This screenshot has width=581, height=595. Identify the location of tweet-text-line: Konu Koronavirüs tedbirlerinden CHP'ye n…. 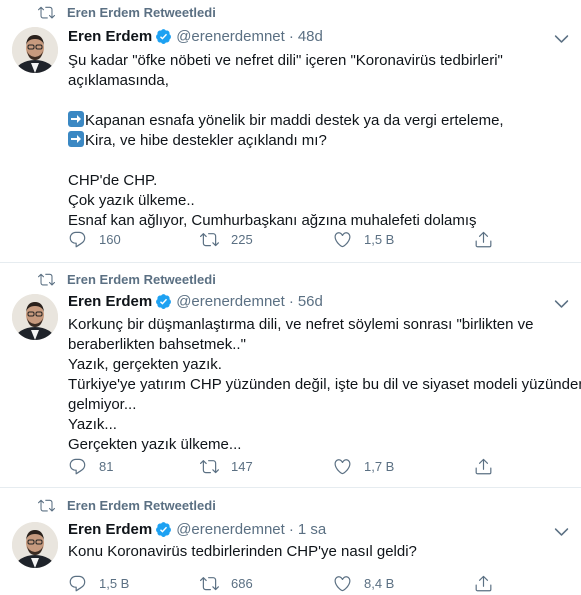
(242, 551).